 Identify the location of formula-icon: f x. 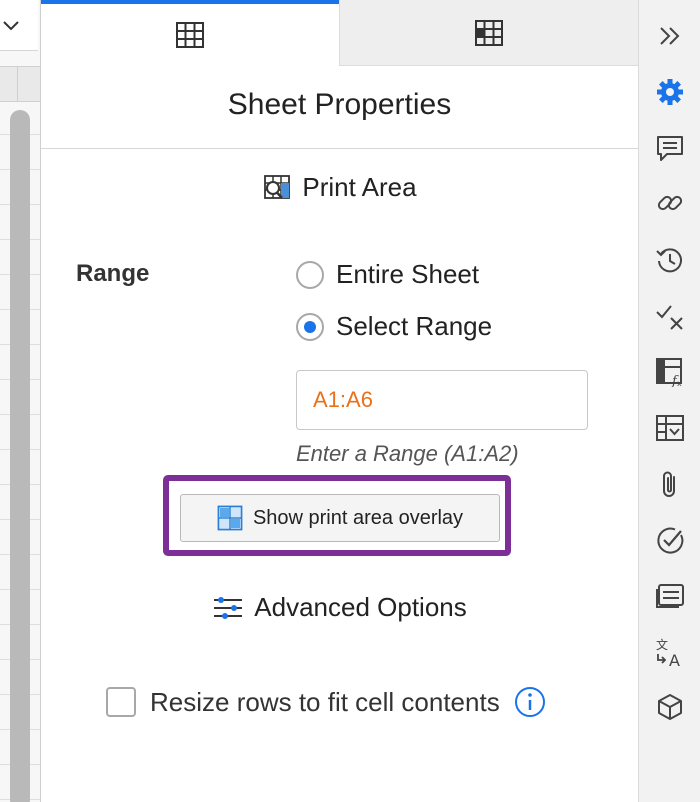
(669, 372).